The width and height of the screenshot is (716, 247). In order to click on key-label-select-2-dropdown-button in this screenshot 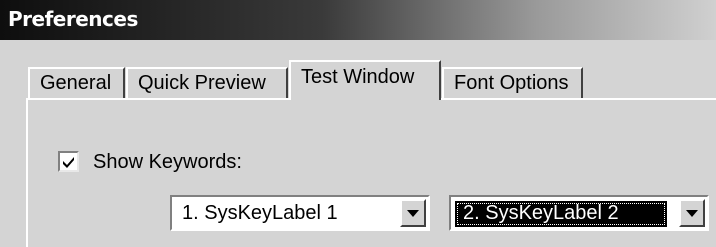, I will do `click(692, 213)`.